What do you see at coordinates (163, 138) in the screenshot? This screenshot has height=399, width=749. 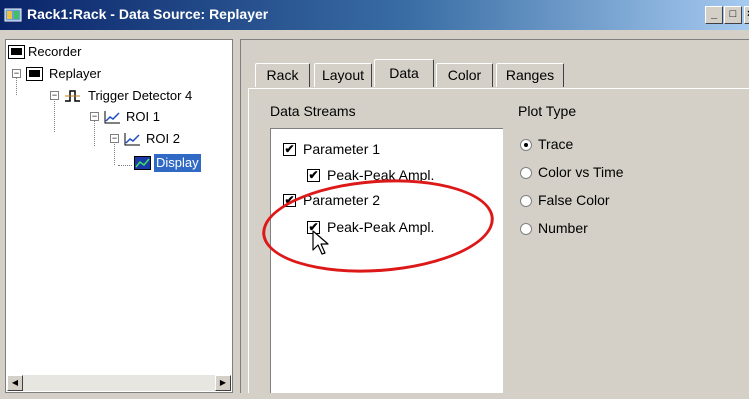 I see `tree-item-label: ROI 2` at bounding box center [163, 138].